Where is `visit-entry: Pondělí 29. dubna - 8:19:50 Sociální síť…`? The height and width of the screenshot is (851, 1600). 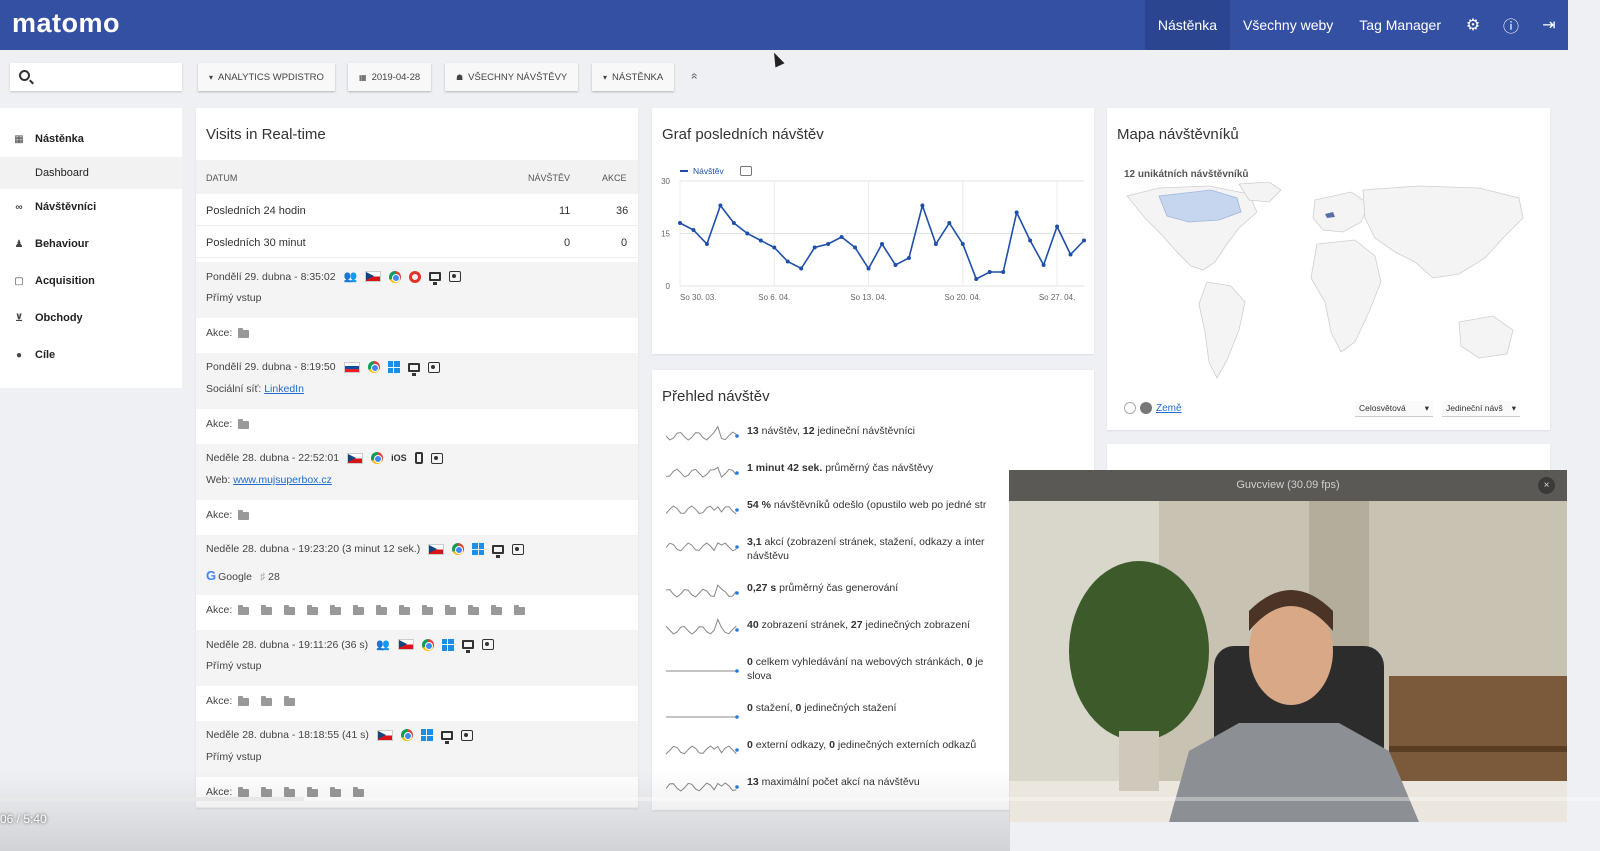
visit-entry: Pondělí 29. dubna - 8:19:50 Sociální síť… is located at coordinates (417, 396).